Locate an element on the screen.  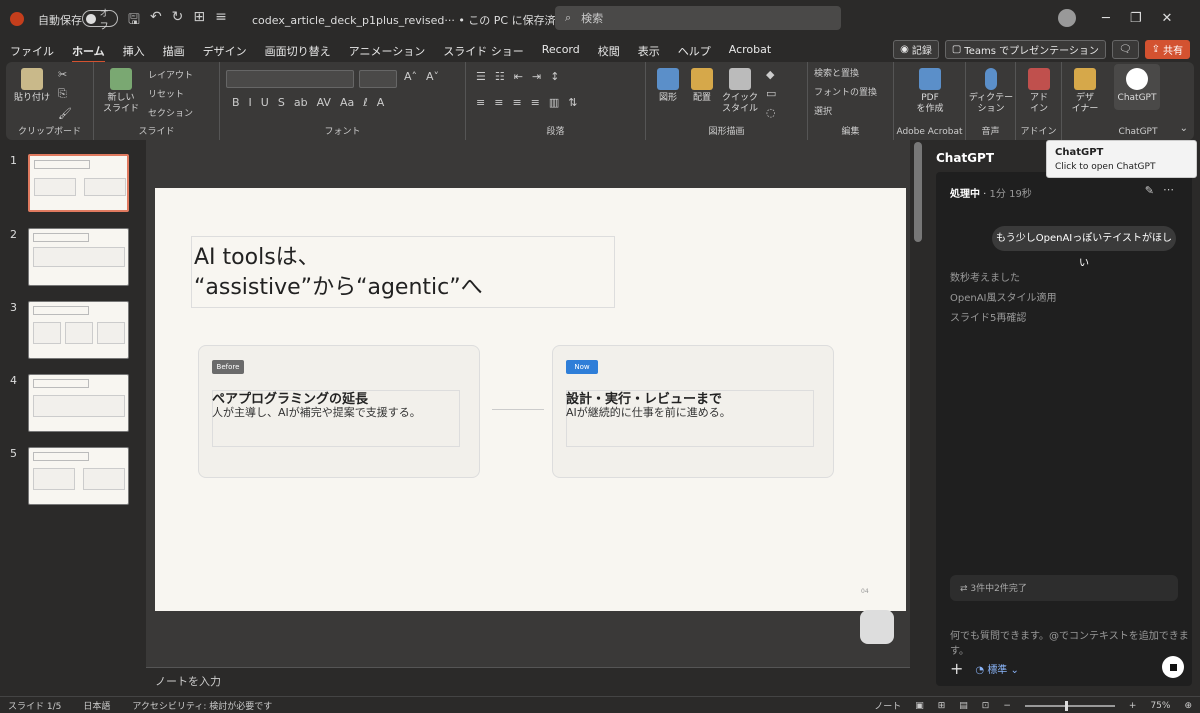
zoom-in-icon: + is located at coordinates (1133, 706).